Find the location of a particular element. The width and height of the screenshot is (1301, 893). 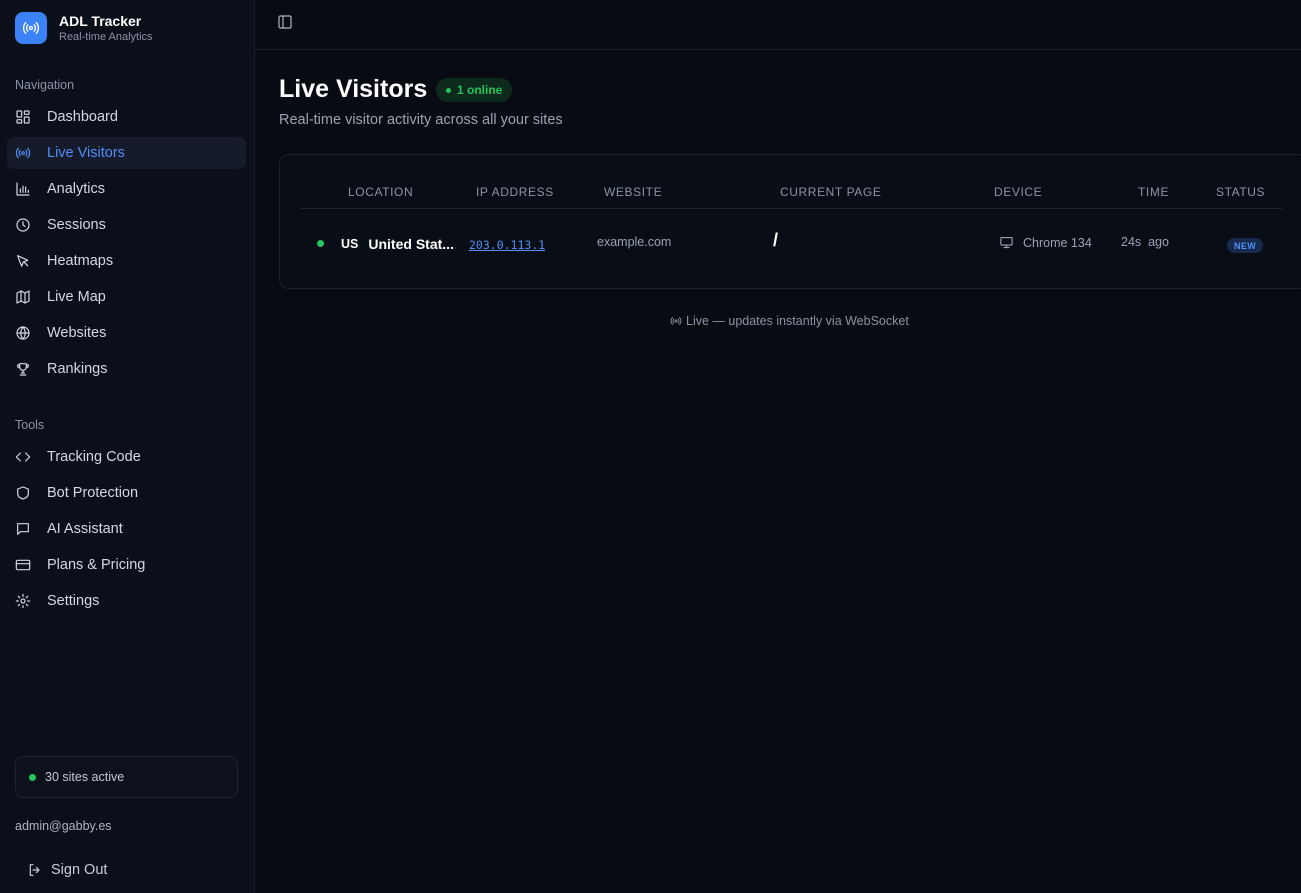

map-icon is located at coordinates (23, 297).